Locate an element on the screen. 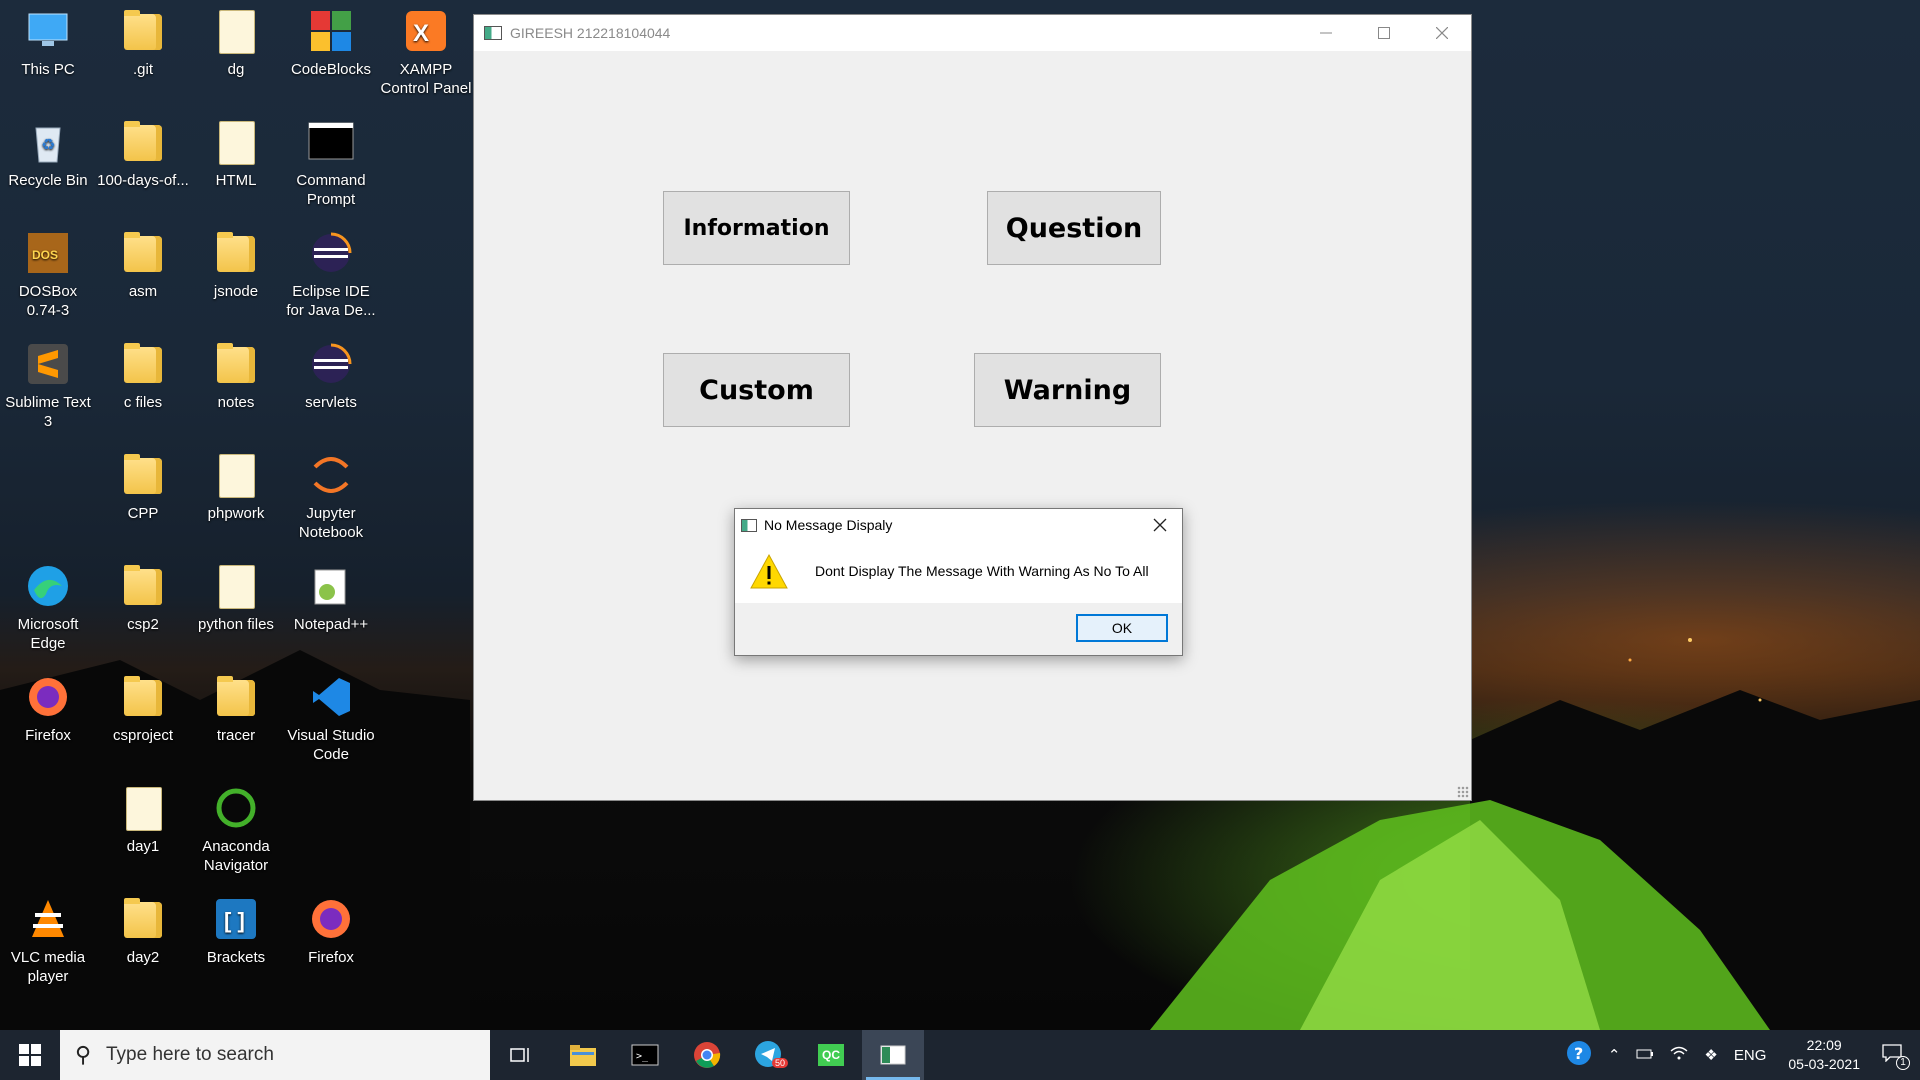  desktop-icon-label: dg is located at coordinates (236, 69).